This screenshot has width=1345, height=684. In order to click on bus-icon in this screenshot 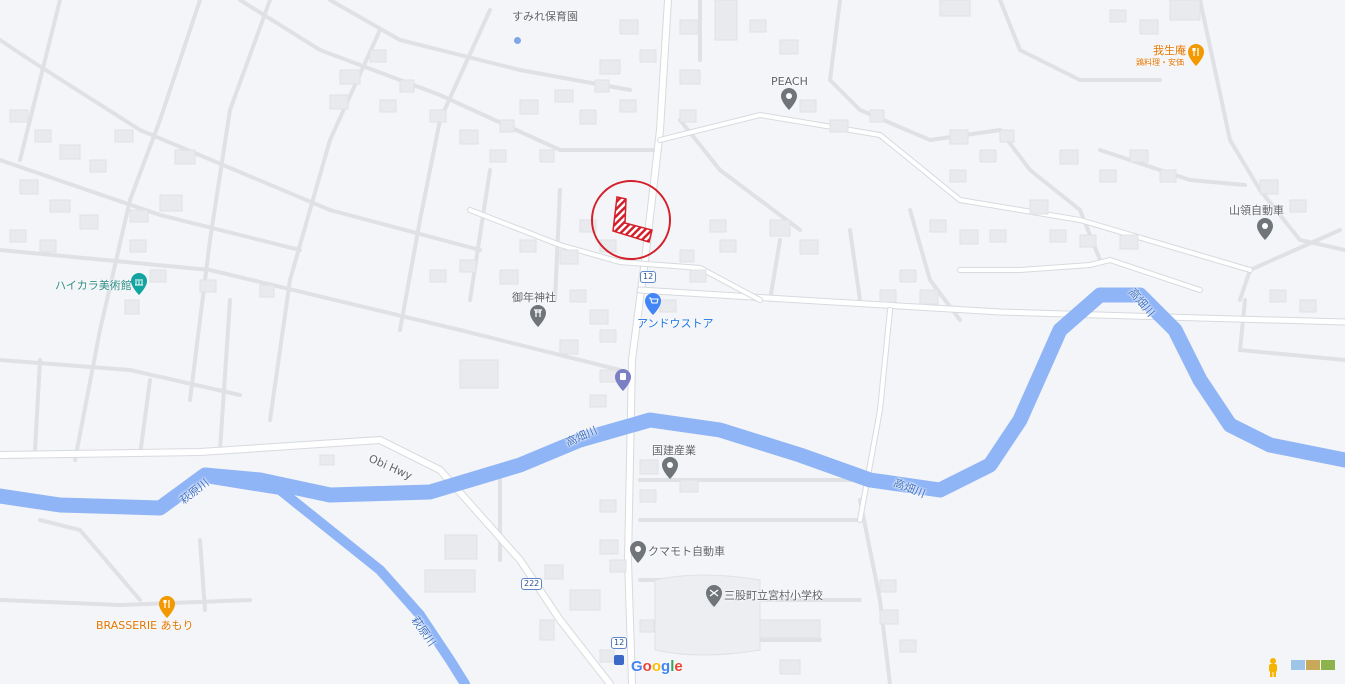, I will do `click(619, 660)`.